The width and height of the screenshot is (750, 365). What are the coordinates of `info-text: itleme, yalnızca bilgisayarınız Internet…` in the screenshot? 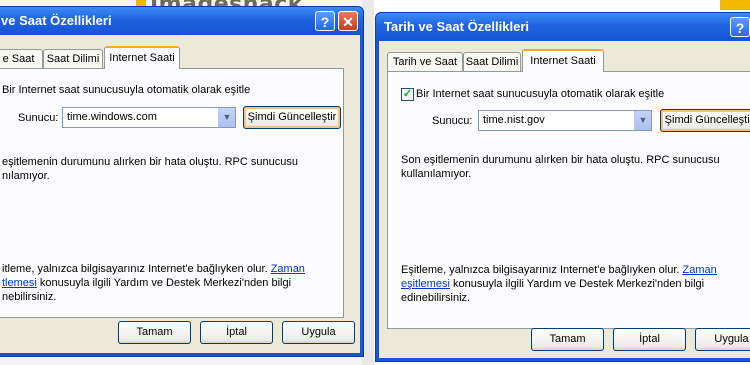 It's located at (167, 283).